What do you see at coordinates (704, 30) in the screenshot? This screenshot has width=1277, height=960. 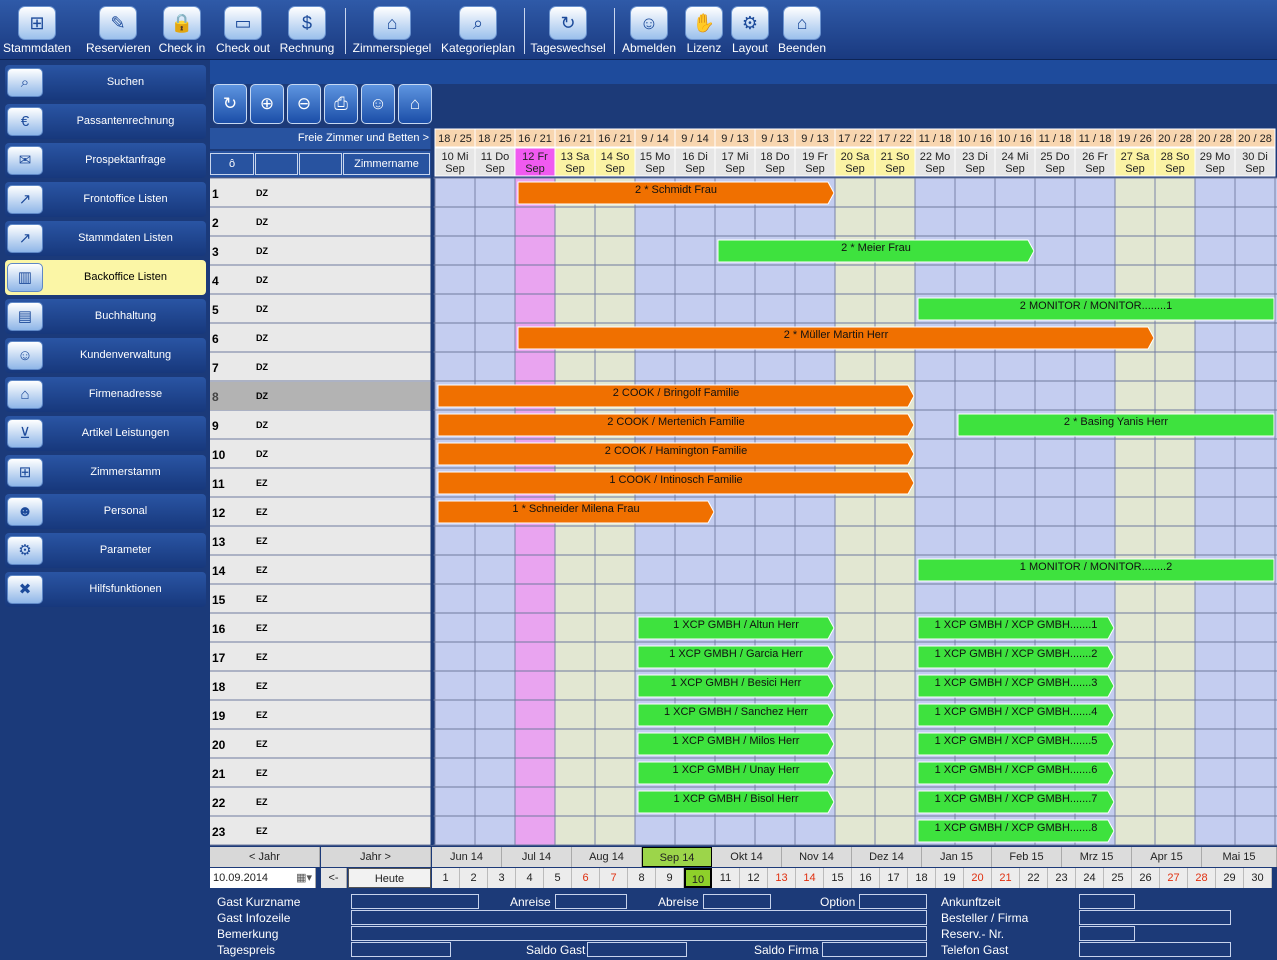 I see `lizenz-button: ✋ Lizenz` at bounding box center [704, 30].